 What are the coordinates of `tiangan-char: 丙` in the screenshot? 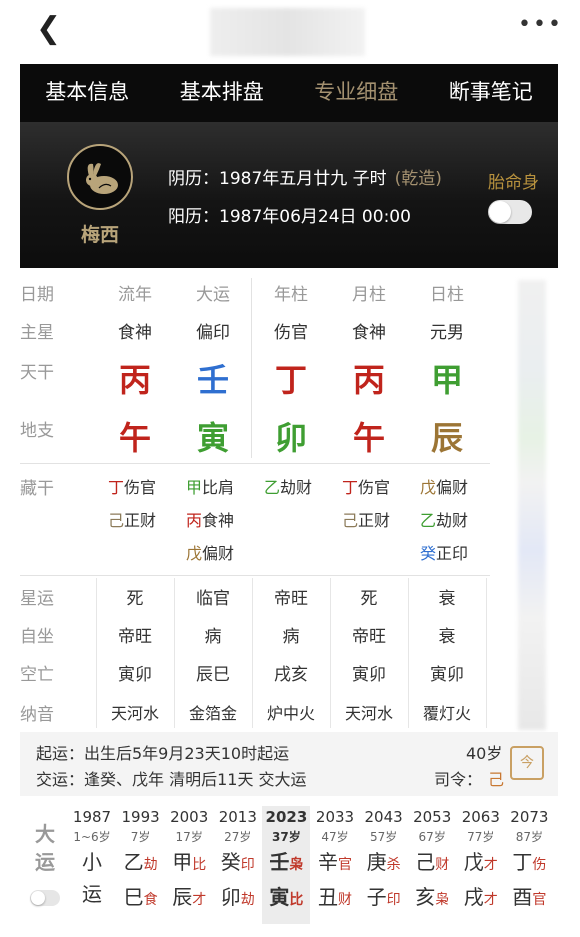 It's located at (368, 380).